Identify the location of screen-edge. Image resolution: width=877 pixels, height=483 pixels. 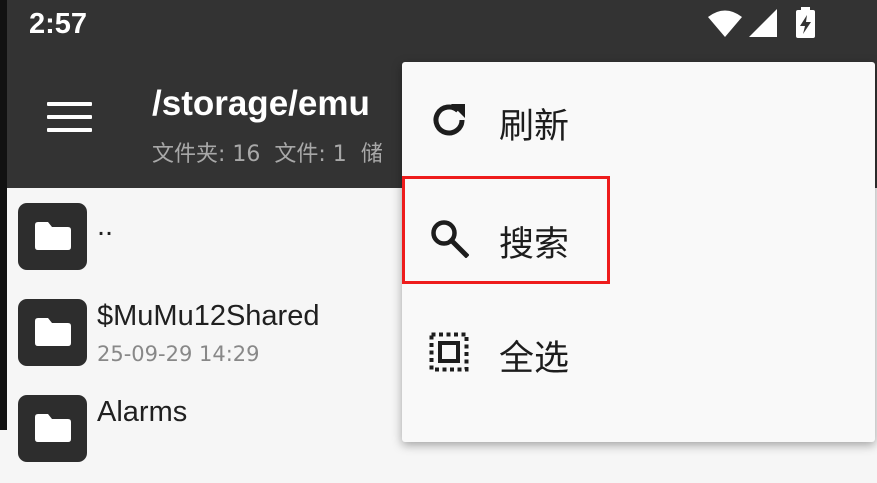
(3, 215).